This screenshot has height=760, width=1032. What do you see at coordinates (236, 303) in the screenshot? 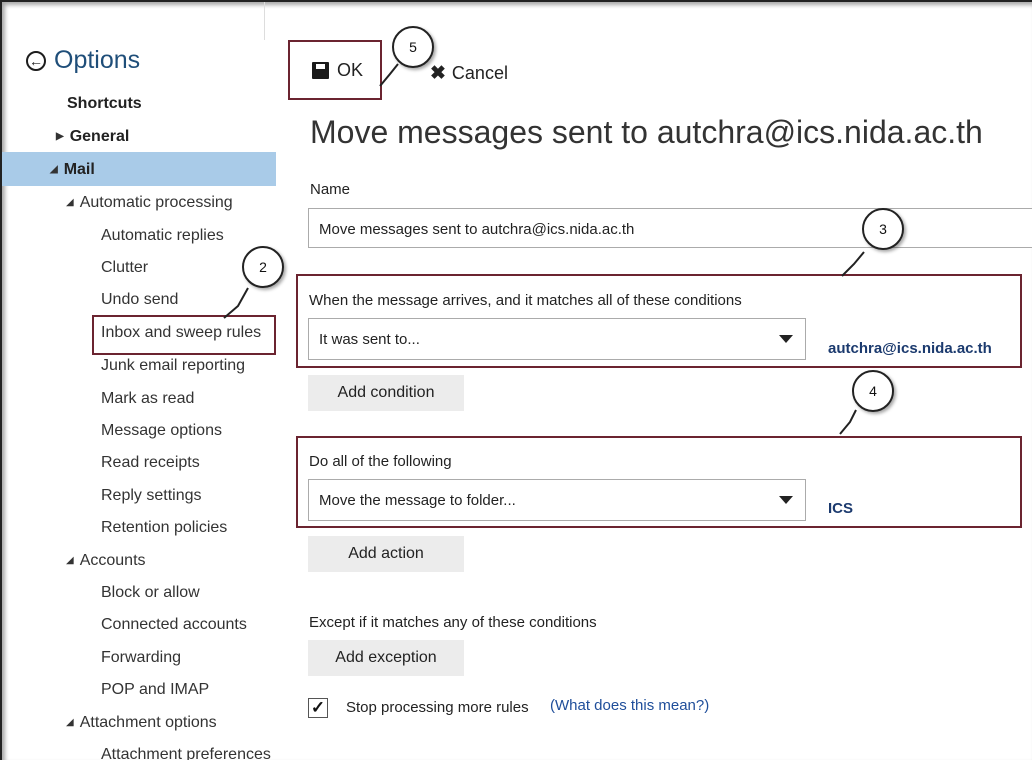
I see `callout-2-tail` at bounding box center [236, 303].